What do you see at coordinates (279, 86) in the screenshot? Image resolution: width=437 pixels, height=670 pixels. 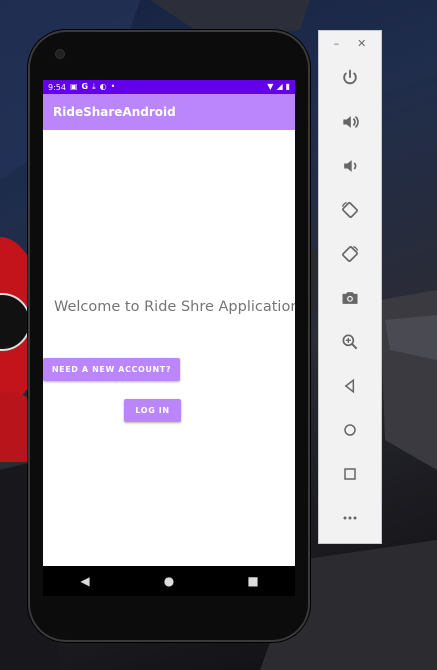 I see `signal-icon: ◢` at bounding box center [279, 86].